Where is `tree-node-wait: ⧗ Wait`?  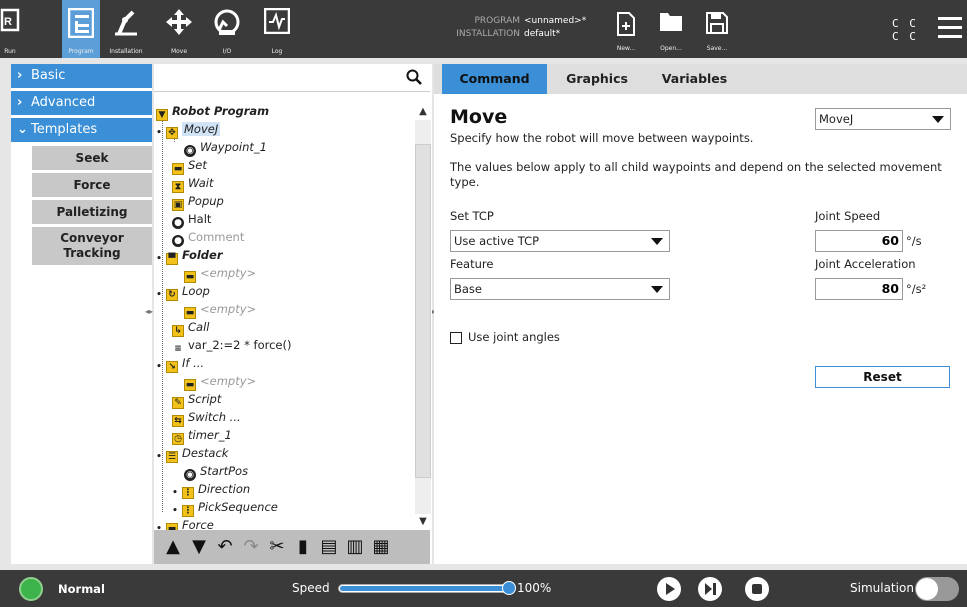 tree-node-wait: ⧗ Wait is located at coordinates (193, 183).